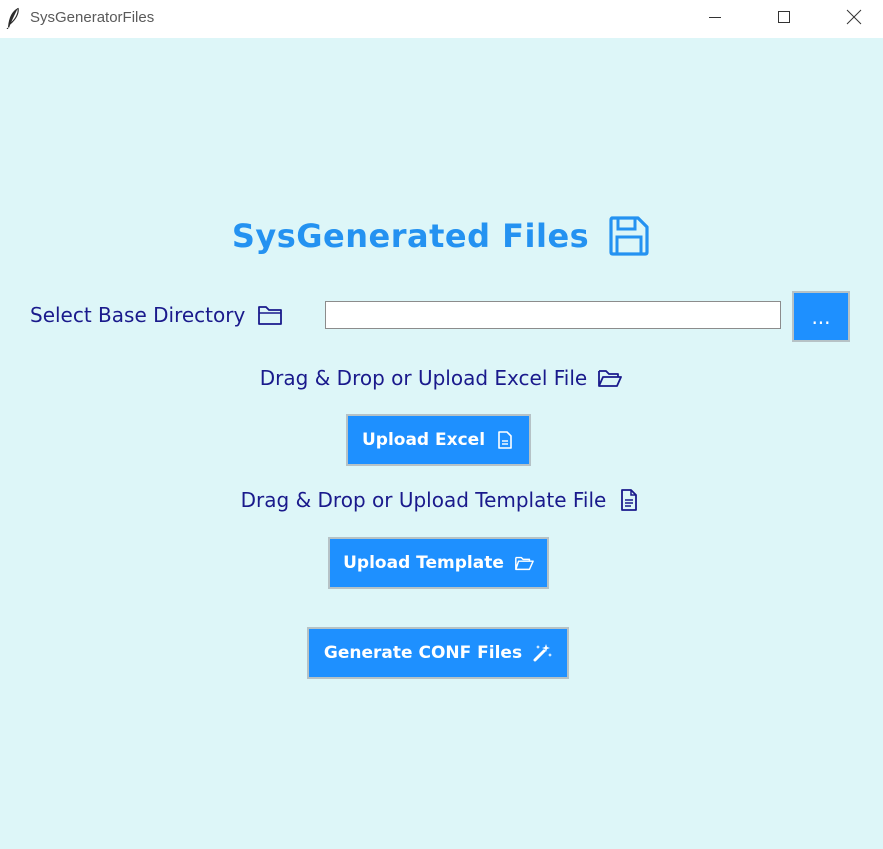  I want to click on upload-template-button: Upload Template, so click(438, 563).